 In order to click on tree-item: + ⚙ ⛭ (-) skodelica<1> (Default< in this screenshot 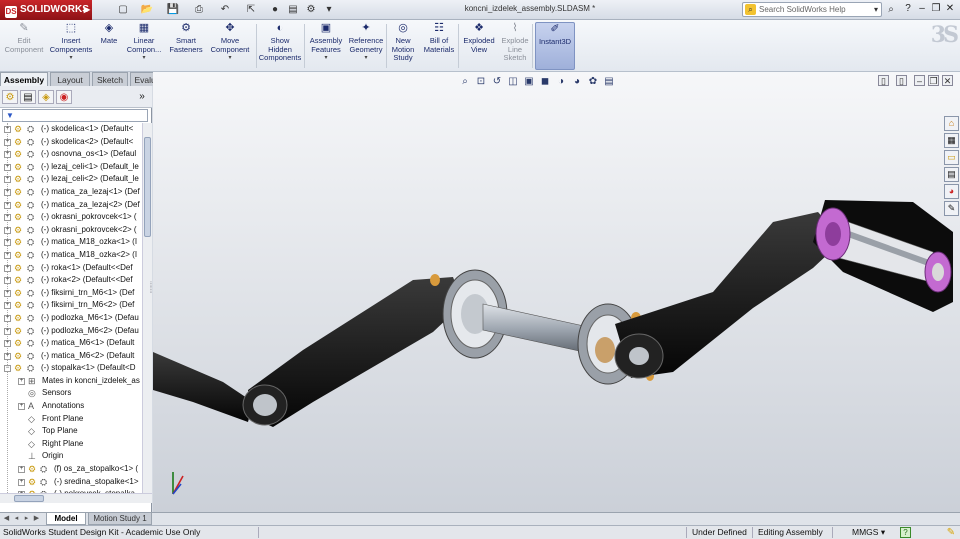, I will do `click(71, 129)`.